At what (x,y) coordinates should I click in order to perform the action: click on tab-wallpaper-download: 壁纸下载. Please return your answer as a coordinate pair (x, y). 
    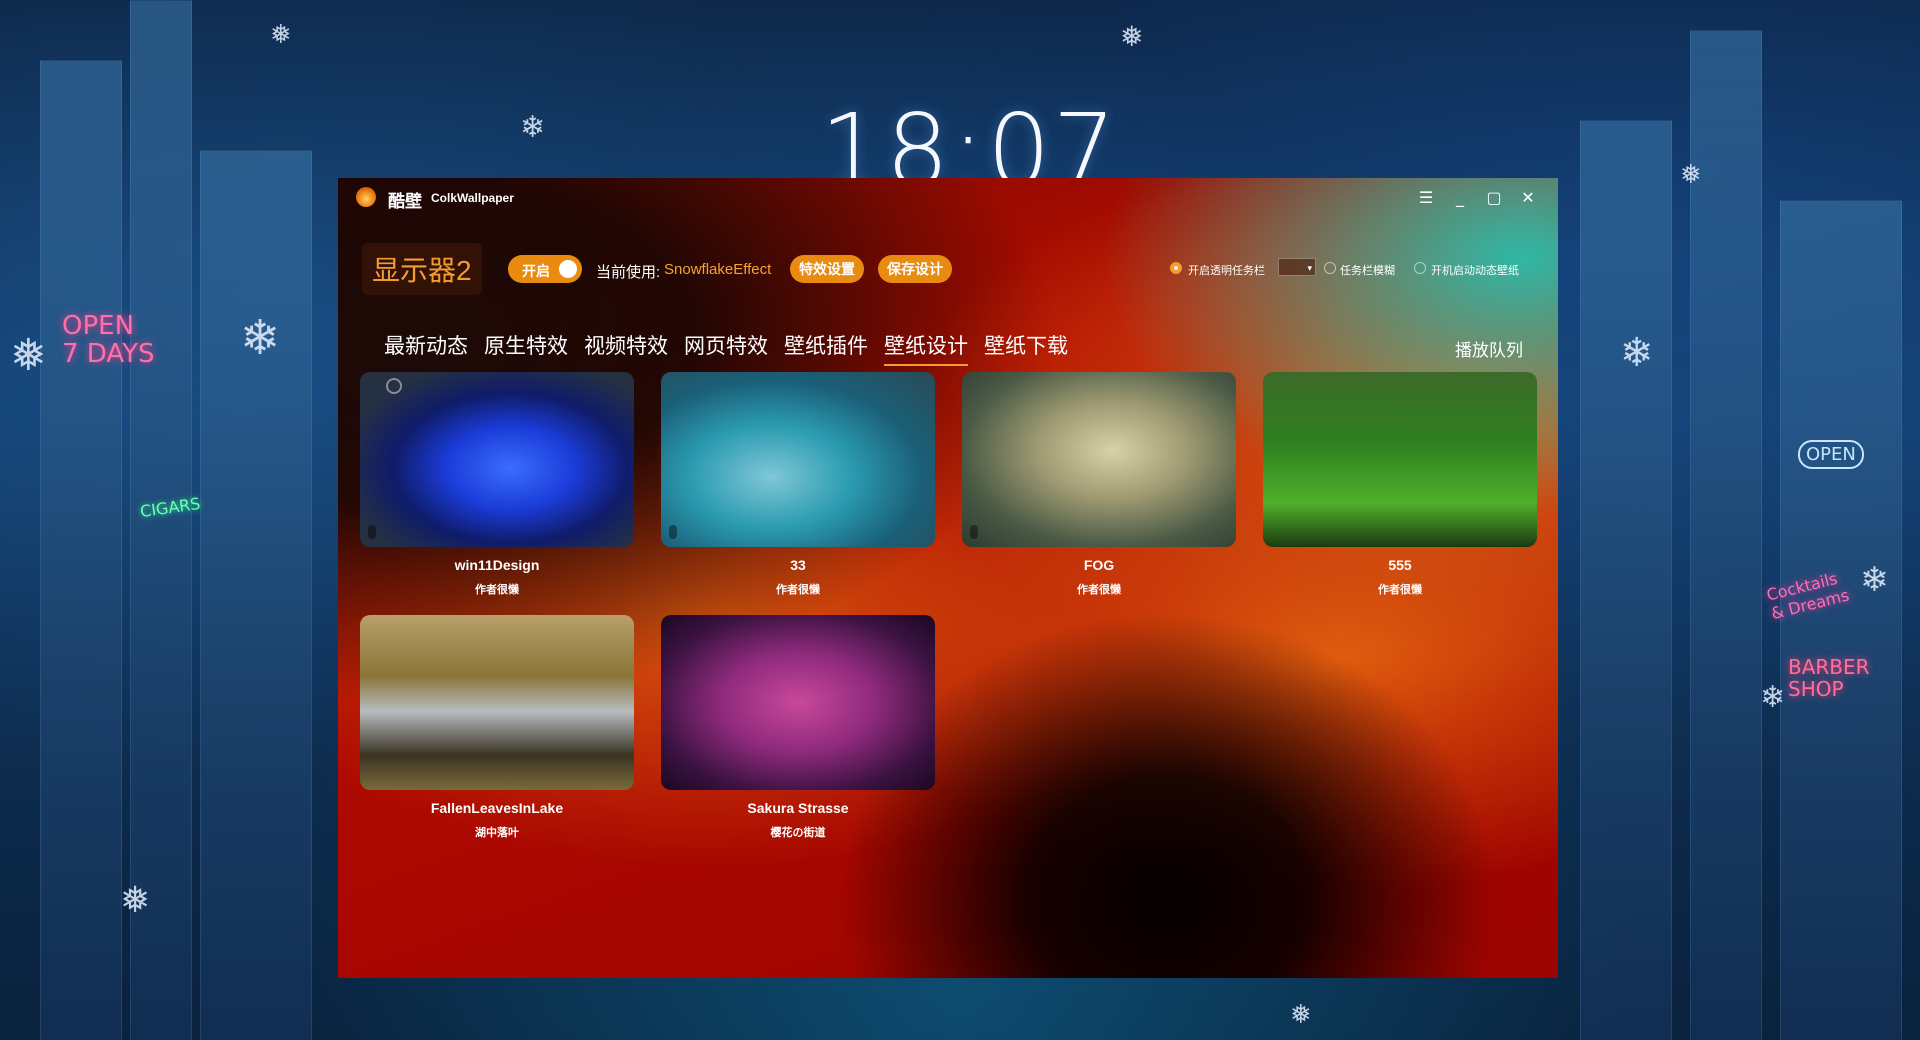
    Looking at the image, I should click on (1026, 347).